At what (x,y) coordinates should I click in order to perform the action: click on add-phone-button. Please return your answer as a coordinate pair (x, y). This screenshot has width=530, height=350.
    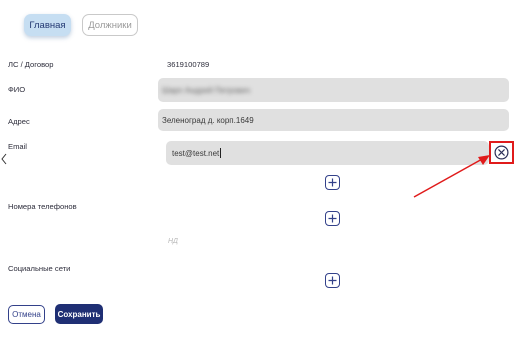
    Looking at the image, I should click on (332, 218).